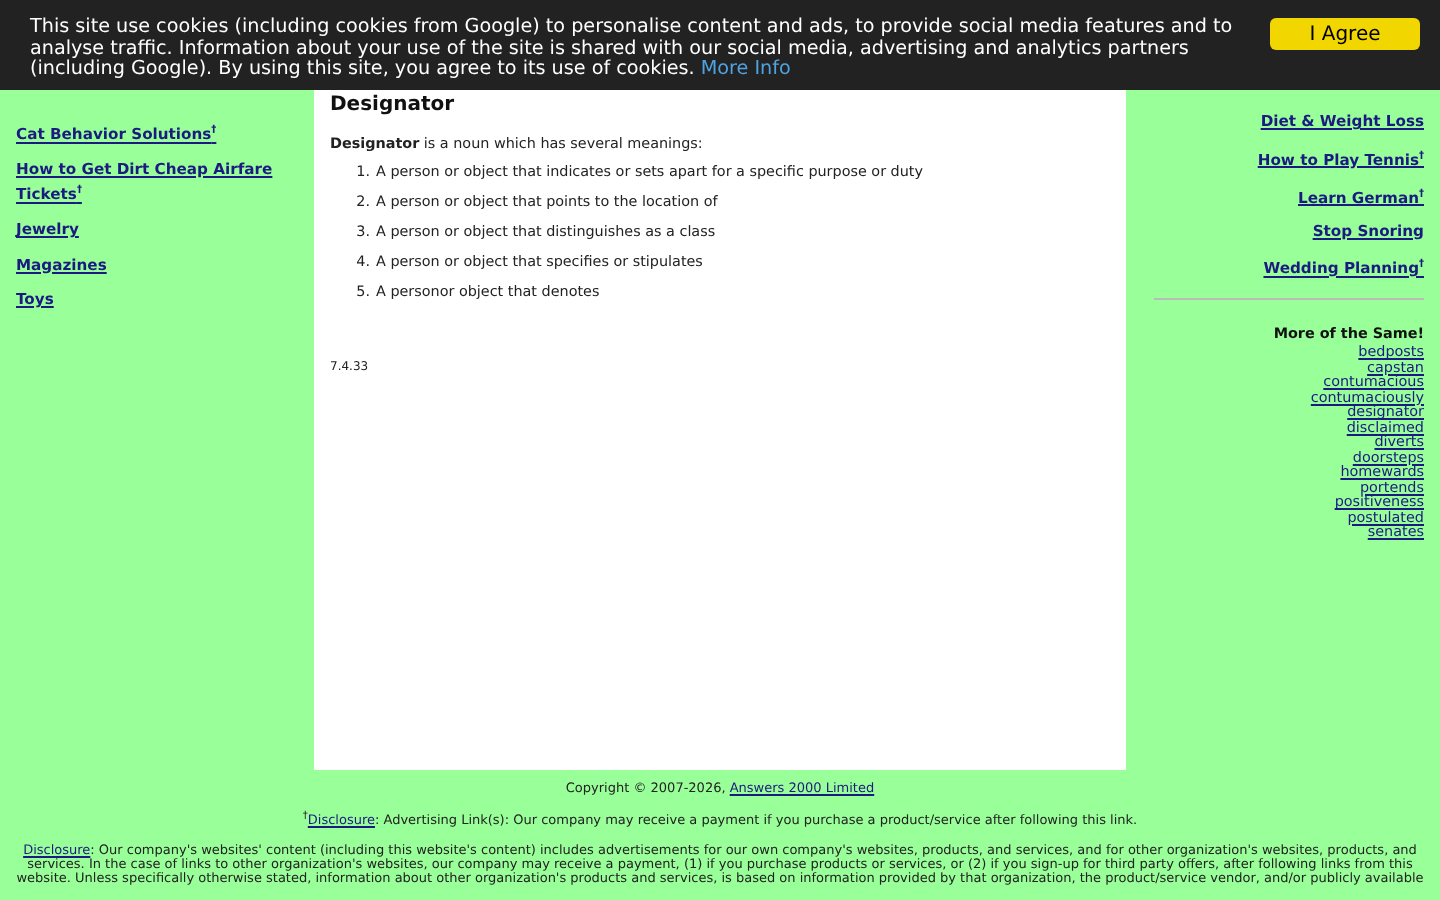 Image resolution: width=1440 pixels, height=900 pixels. I want to click on cookie-notice: This site use cookies (including cookies from Google) to personalise content and ads, to provide social media features and to analyse traffic. Information about your use of the site is shared with our social media, advertising and analytics partners (including Google). By using this site, you agree to its use of cookies. More Info, so click(632, 51).